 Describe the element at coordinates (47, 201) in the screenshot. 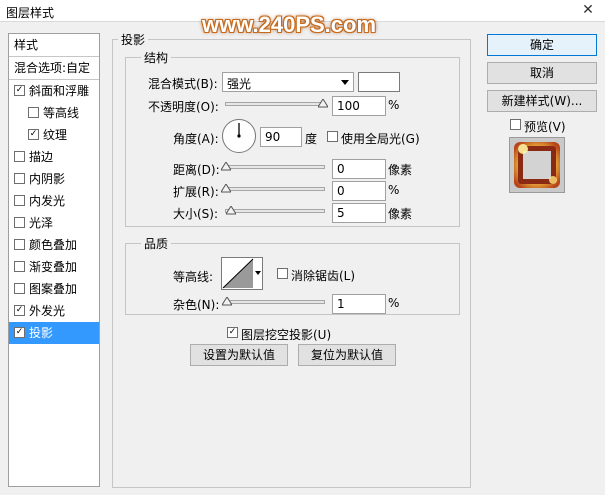

I see `style-item-label: 内发光` at that location.